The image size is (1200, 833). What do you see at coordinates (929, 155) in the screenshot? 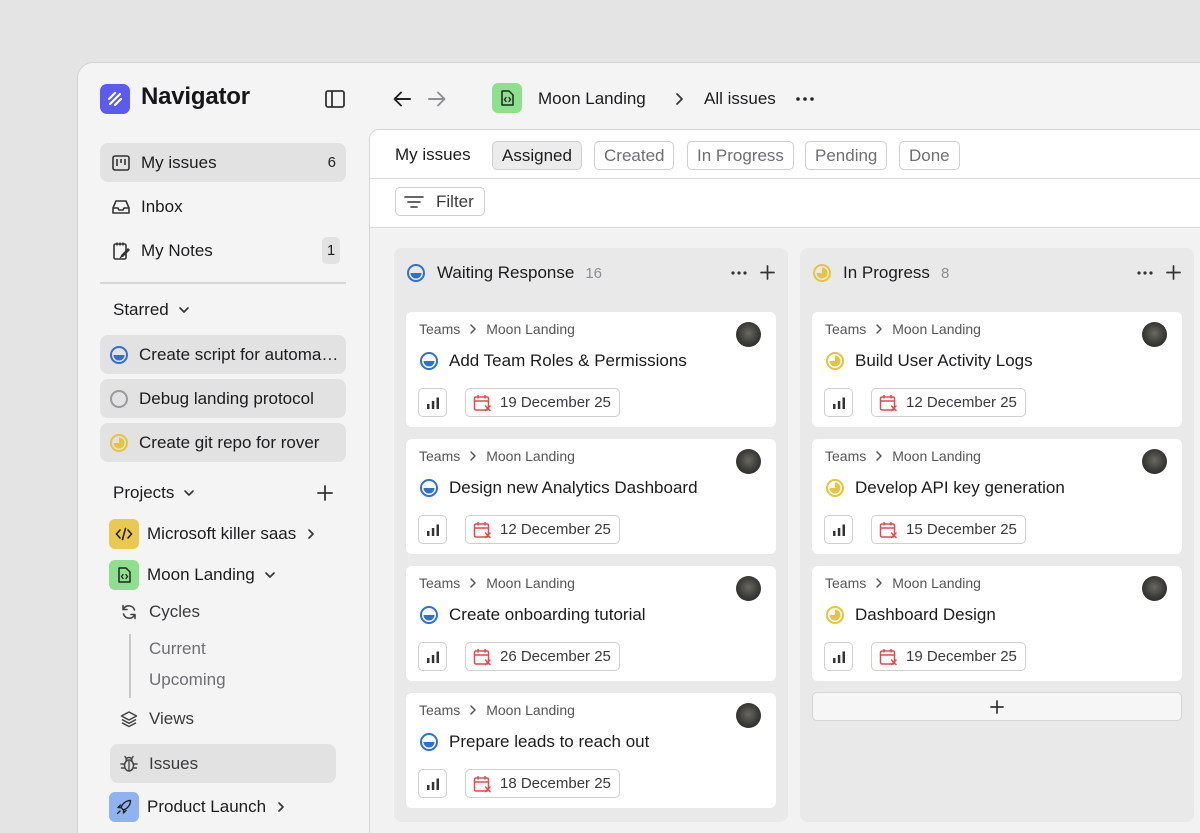
I see `tab-done: Done` at bounding box center [929, 155].